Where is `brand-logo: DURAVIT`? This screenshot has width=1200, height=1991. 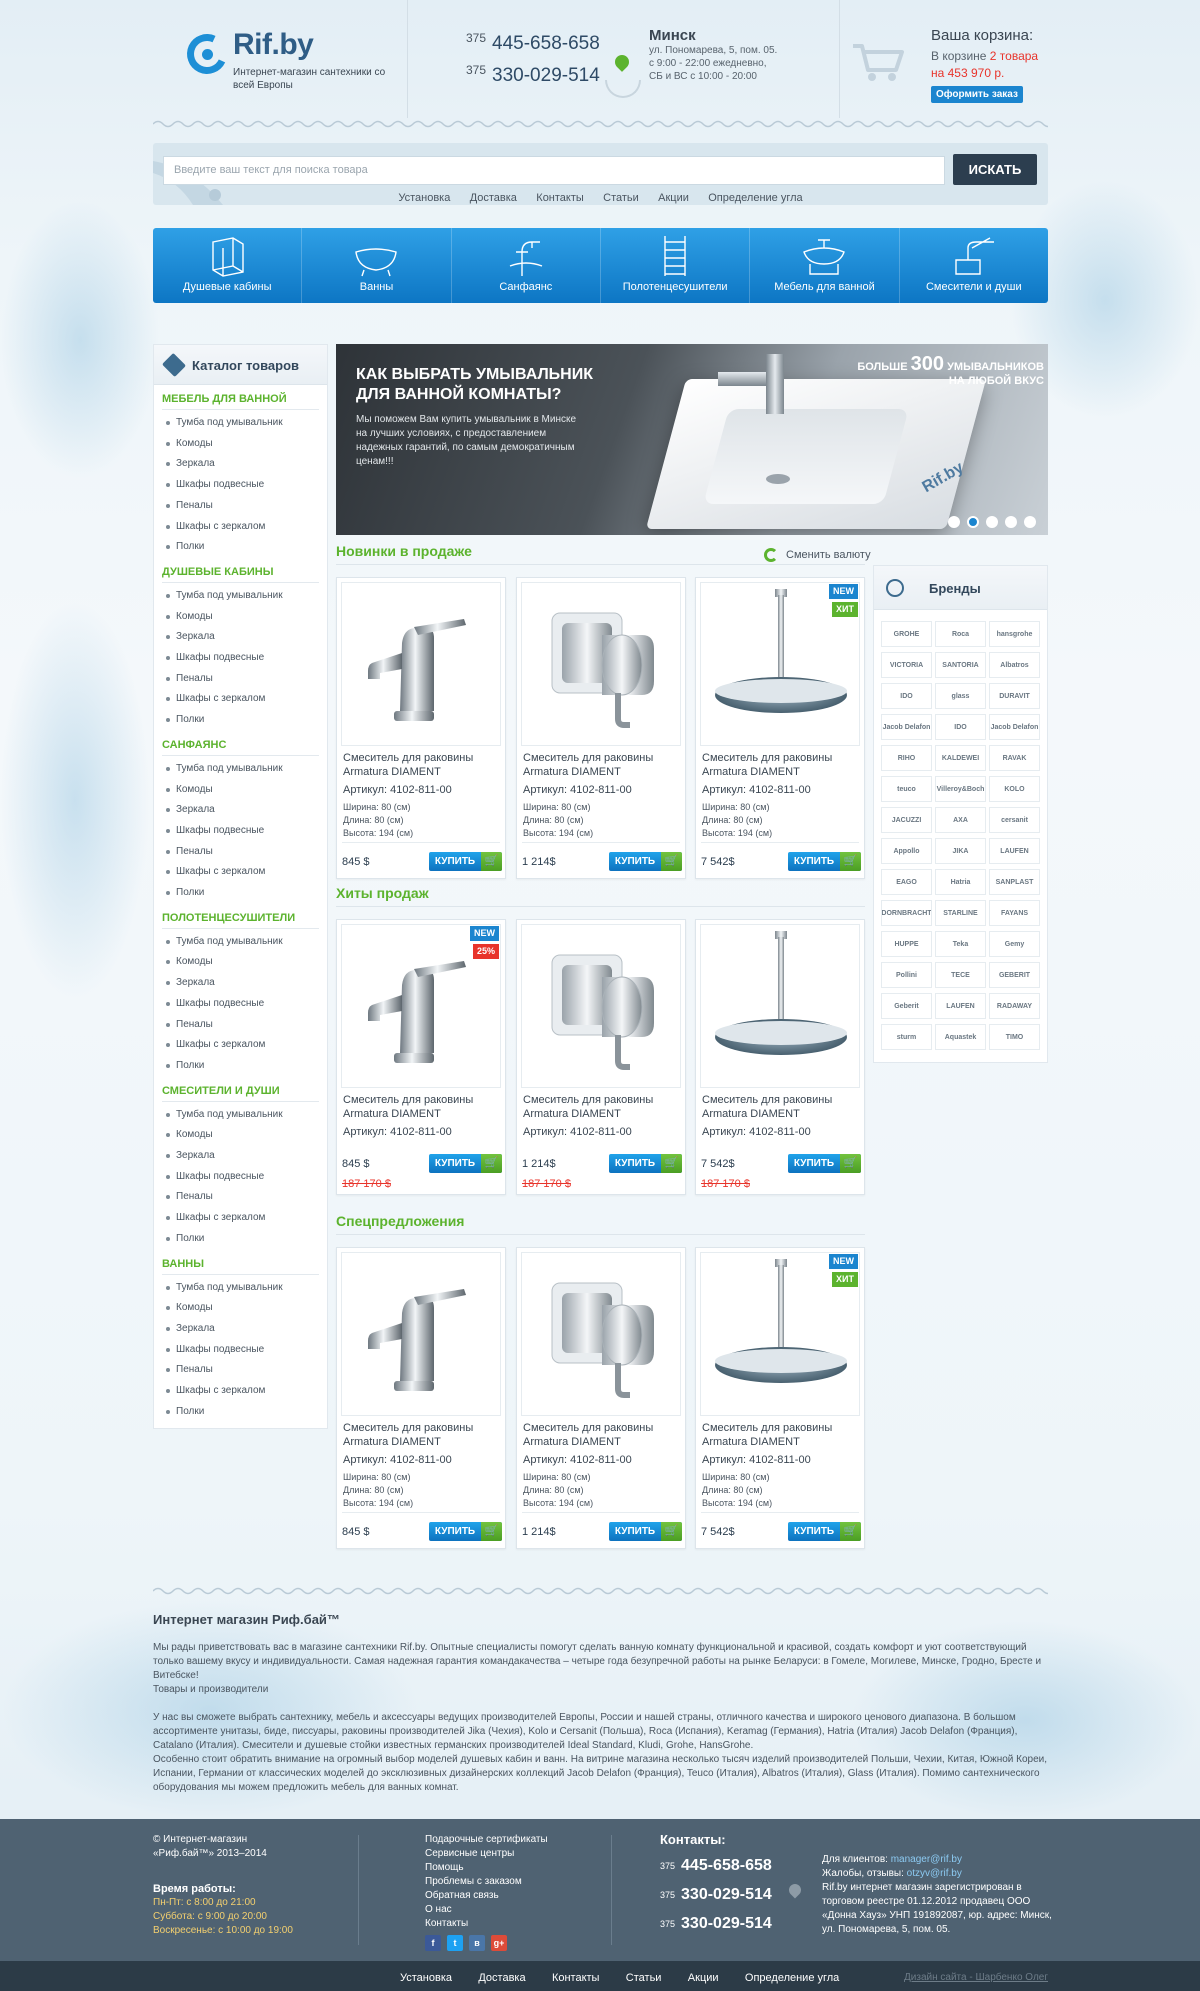
brand-logo: DURAVIT is located at coordinates (1014, 696).